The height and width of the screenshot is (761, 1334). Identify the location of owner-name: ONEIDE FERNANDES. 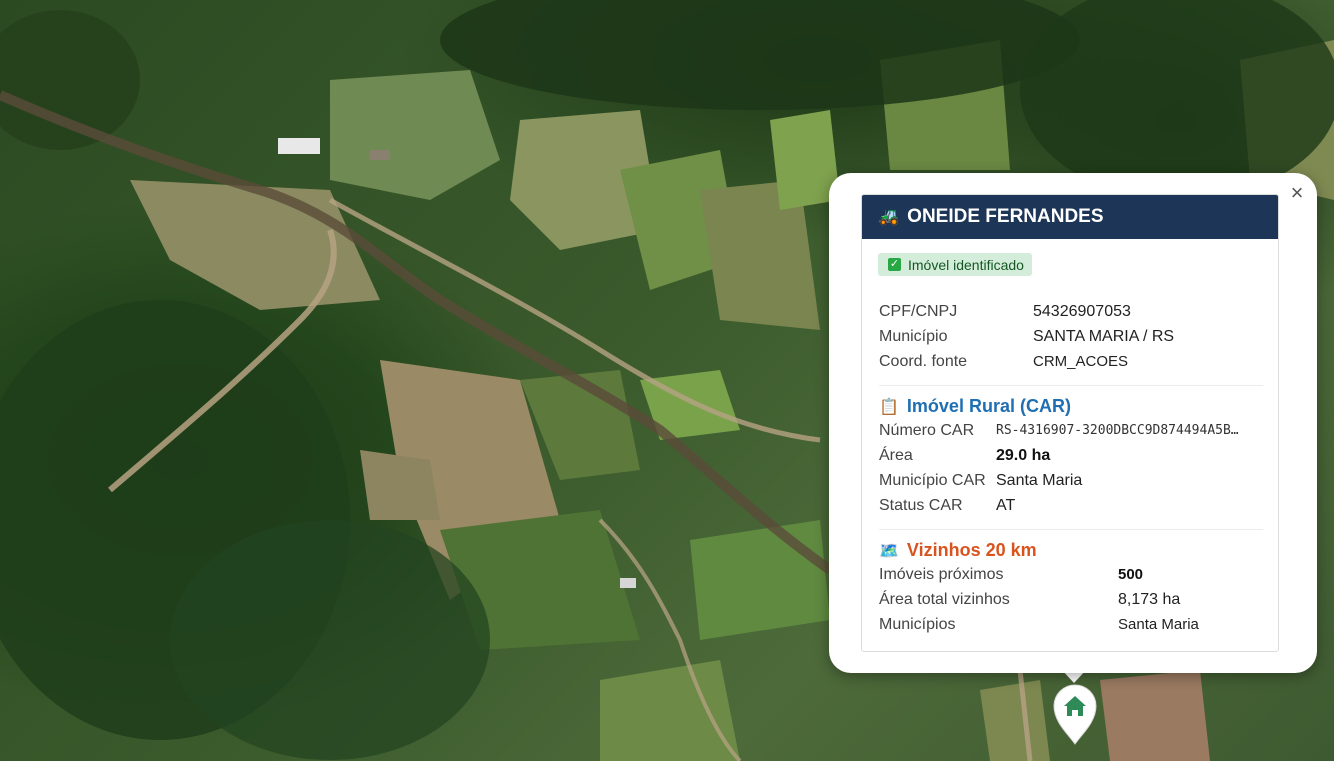
(1005, 216).